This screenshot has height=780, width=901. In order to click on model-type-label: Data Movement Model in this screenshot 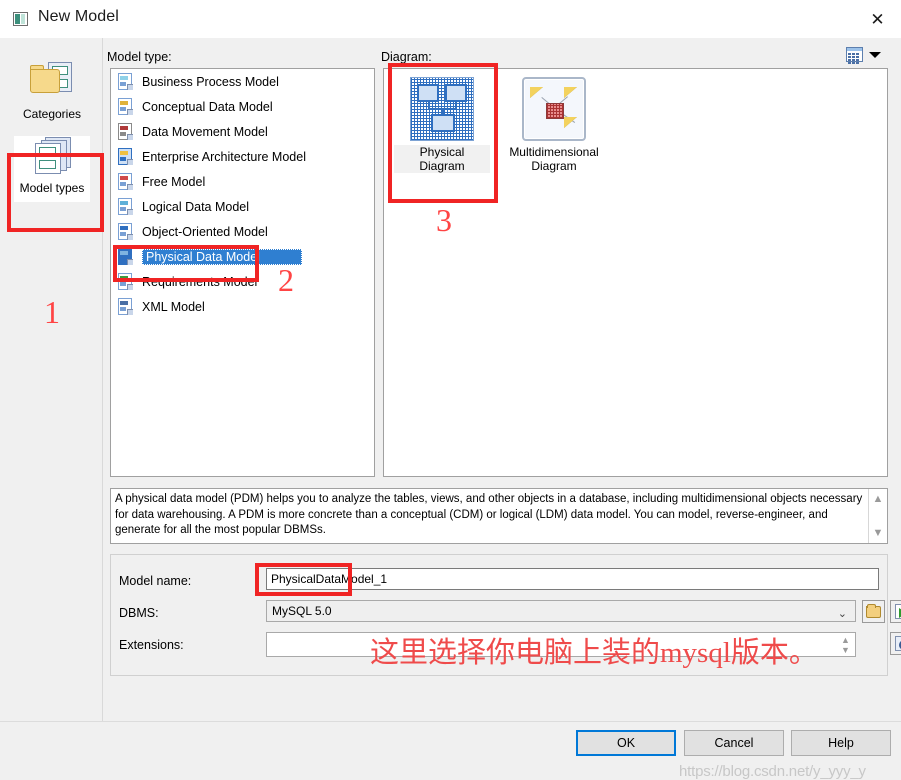, I will do `click(205, 132)`.